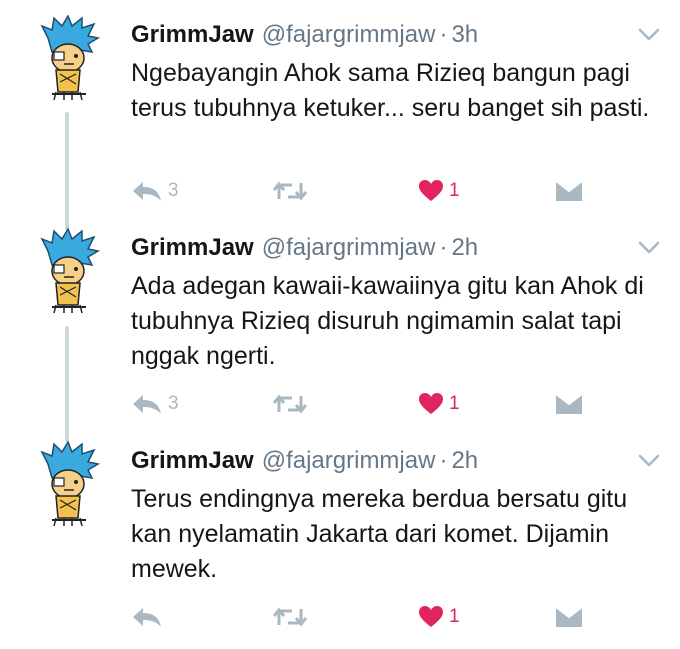  I want to click on tweet-header: GrimmJaw @fajargrimmjaw · 3h, so click(304, 35).